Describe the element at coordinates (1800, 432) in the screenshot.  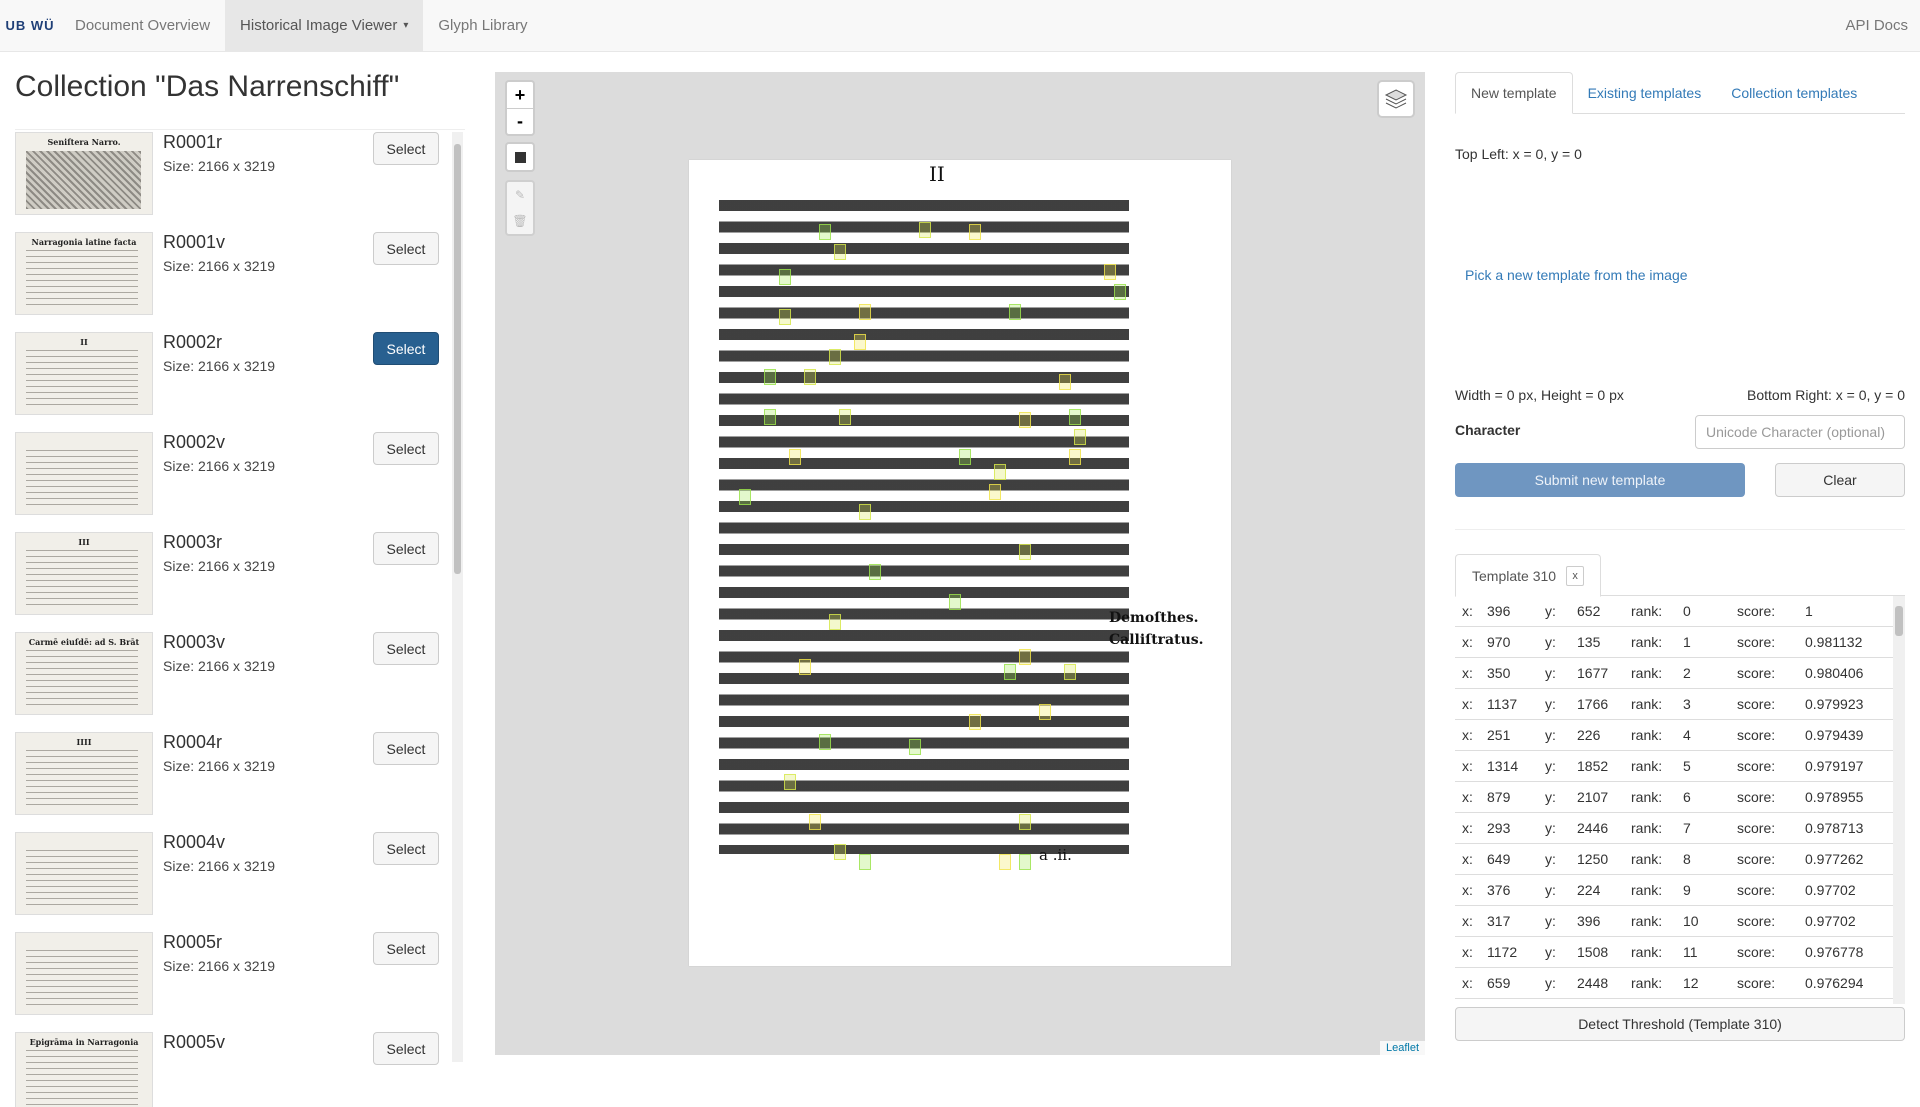
I see `character-input: Unicode Character (optional)` at that location.